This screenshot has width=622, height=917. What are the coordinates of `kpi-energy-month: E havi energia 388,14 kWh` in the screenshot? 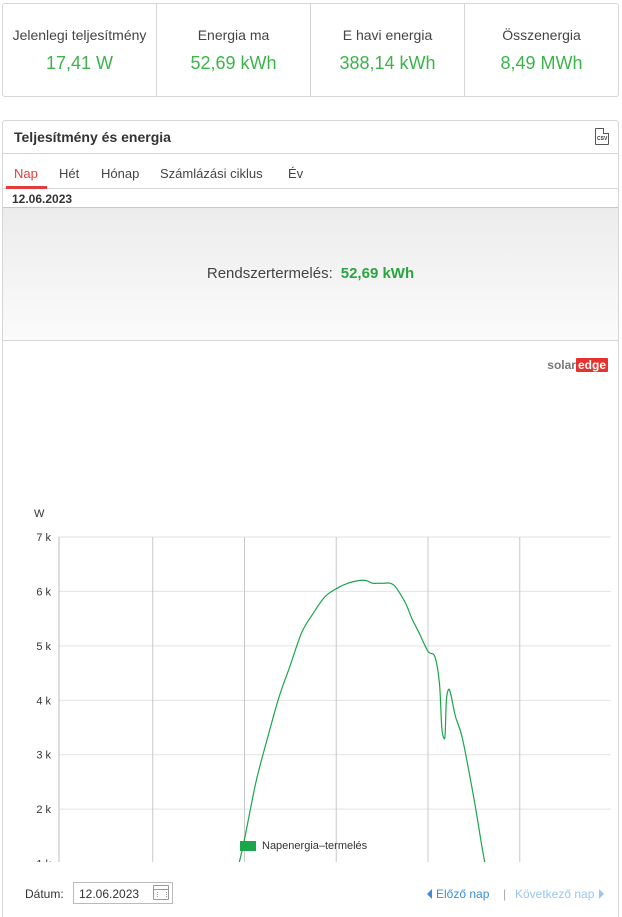 It's located at (388, 50).